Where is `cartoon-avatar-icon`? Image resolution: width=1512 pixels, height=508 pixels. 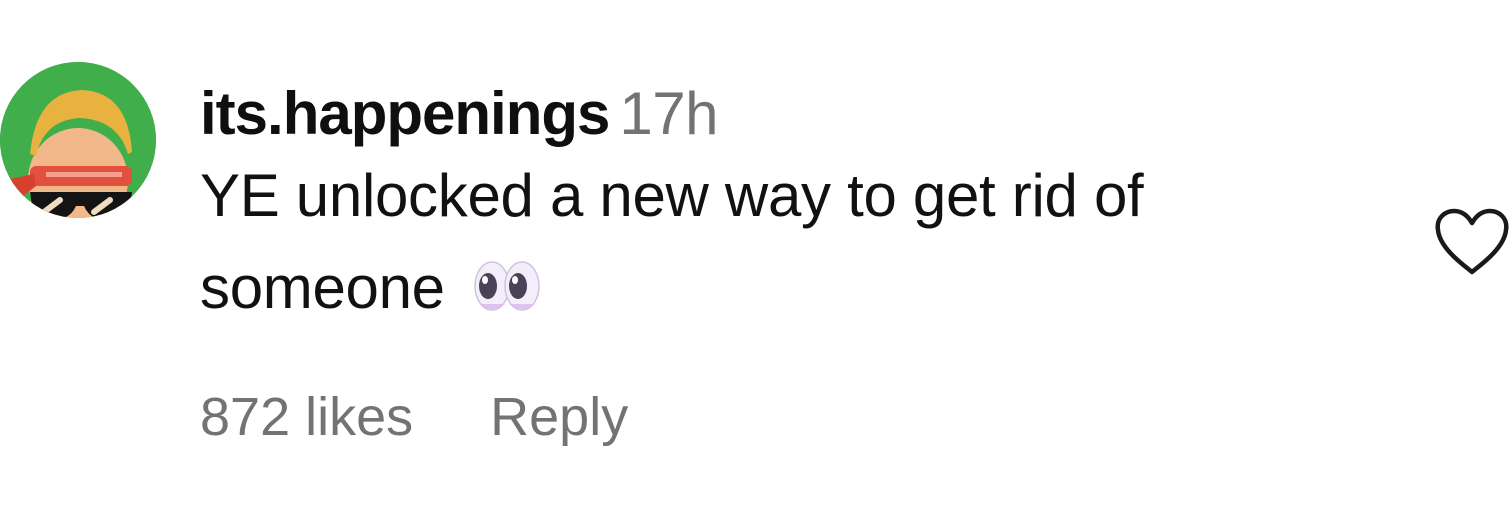 cartoon-avatar-icon is located at coordinates (78, 140).